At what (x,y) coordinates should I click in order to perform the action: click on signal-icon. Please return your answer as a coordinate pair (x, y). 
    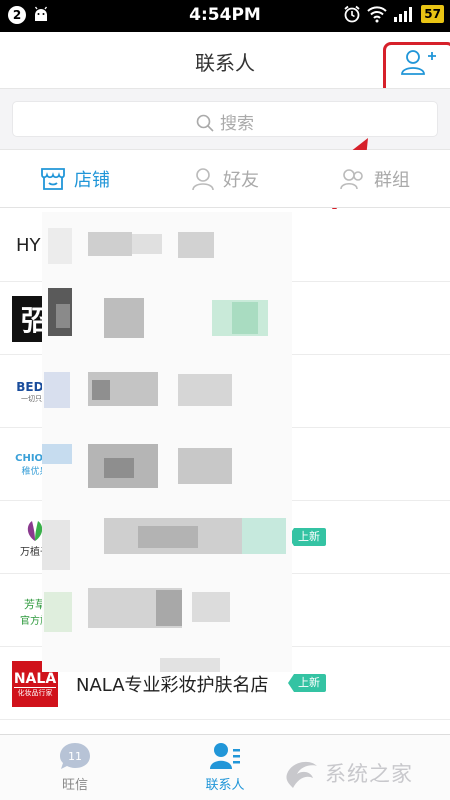
    Looking at the image, I should click on (403, 14).